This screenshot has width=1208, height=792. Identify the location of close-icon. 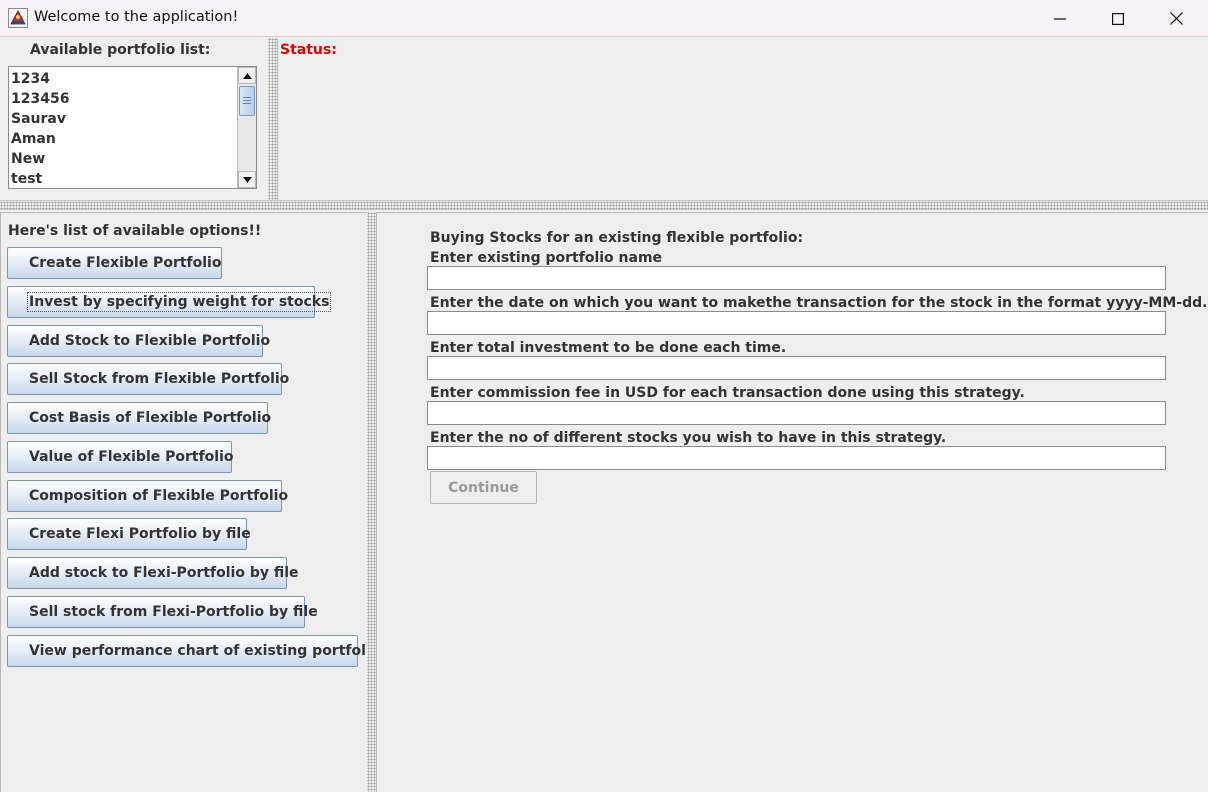
(1176, 18).